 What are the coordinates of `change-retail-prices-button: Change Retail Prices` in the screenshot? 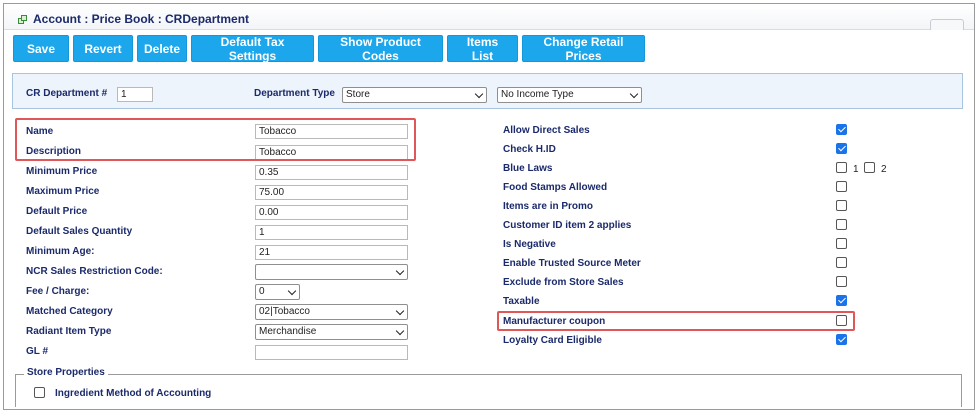 It's located at (583, 49).